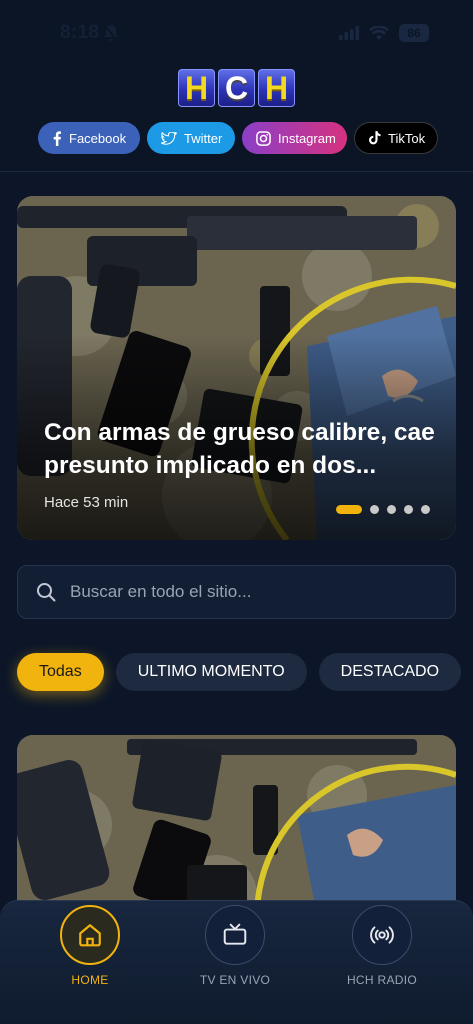  I want to click on instagram-label: Instagram, so click(307, 138).